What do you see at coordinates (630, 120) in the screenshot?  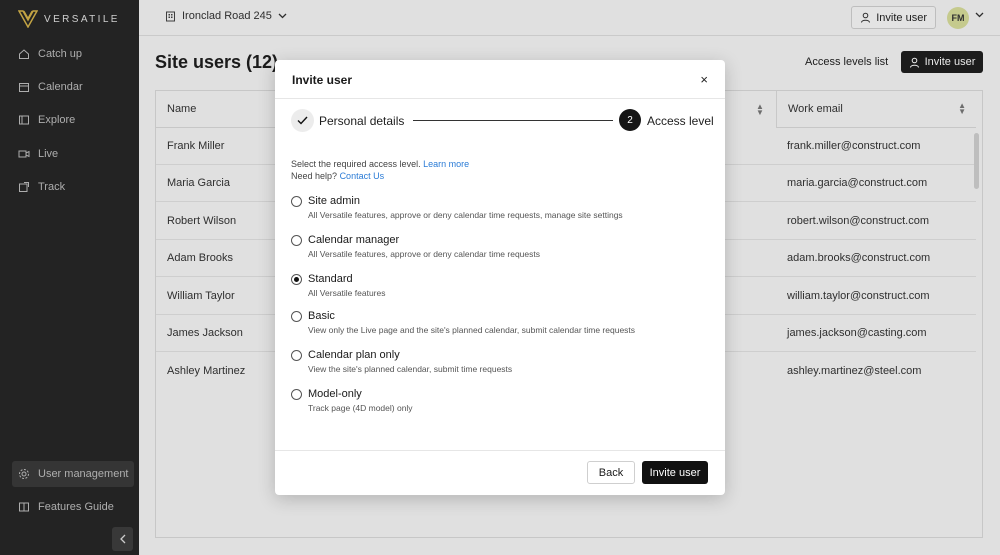 I see `step-number: 2` at bounding box center [630, 120].